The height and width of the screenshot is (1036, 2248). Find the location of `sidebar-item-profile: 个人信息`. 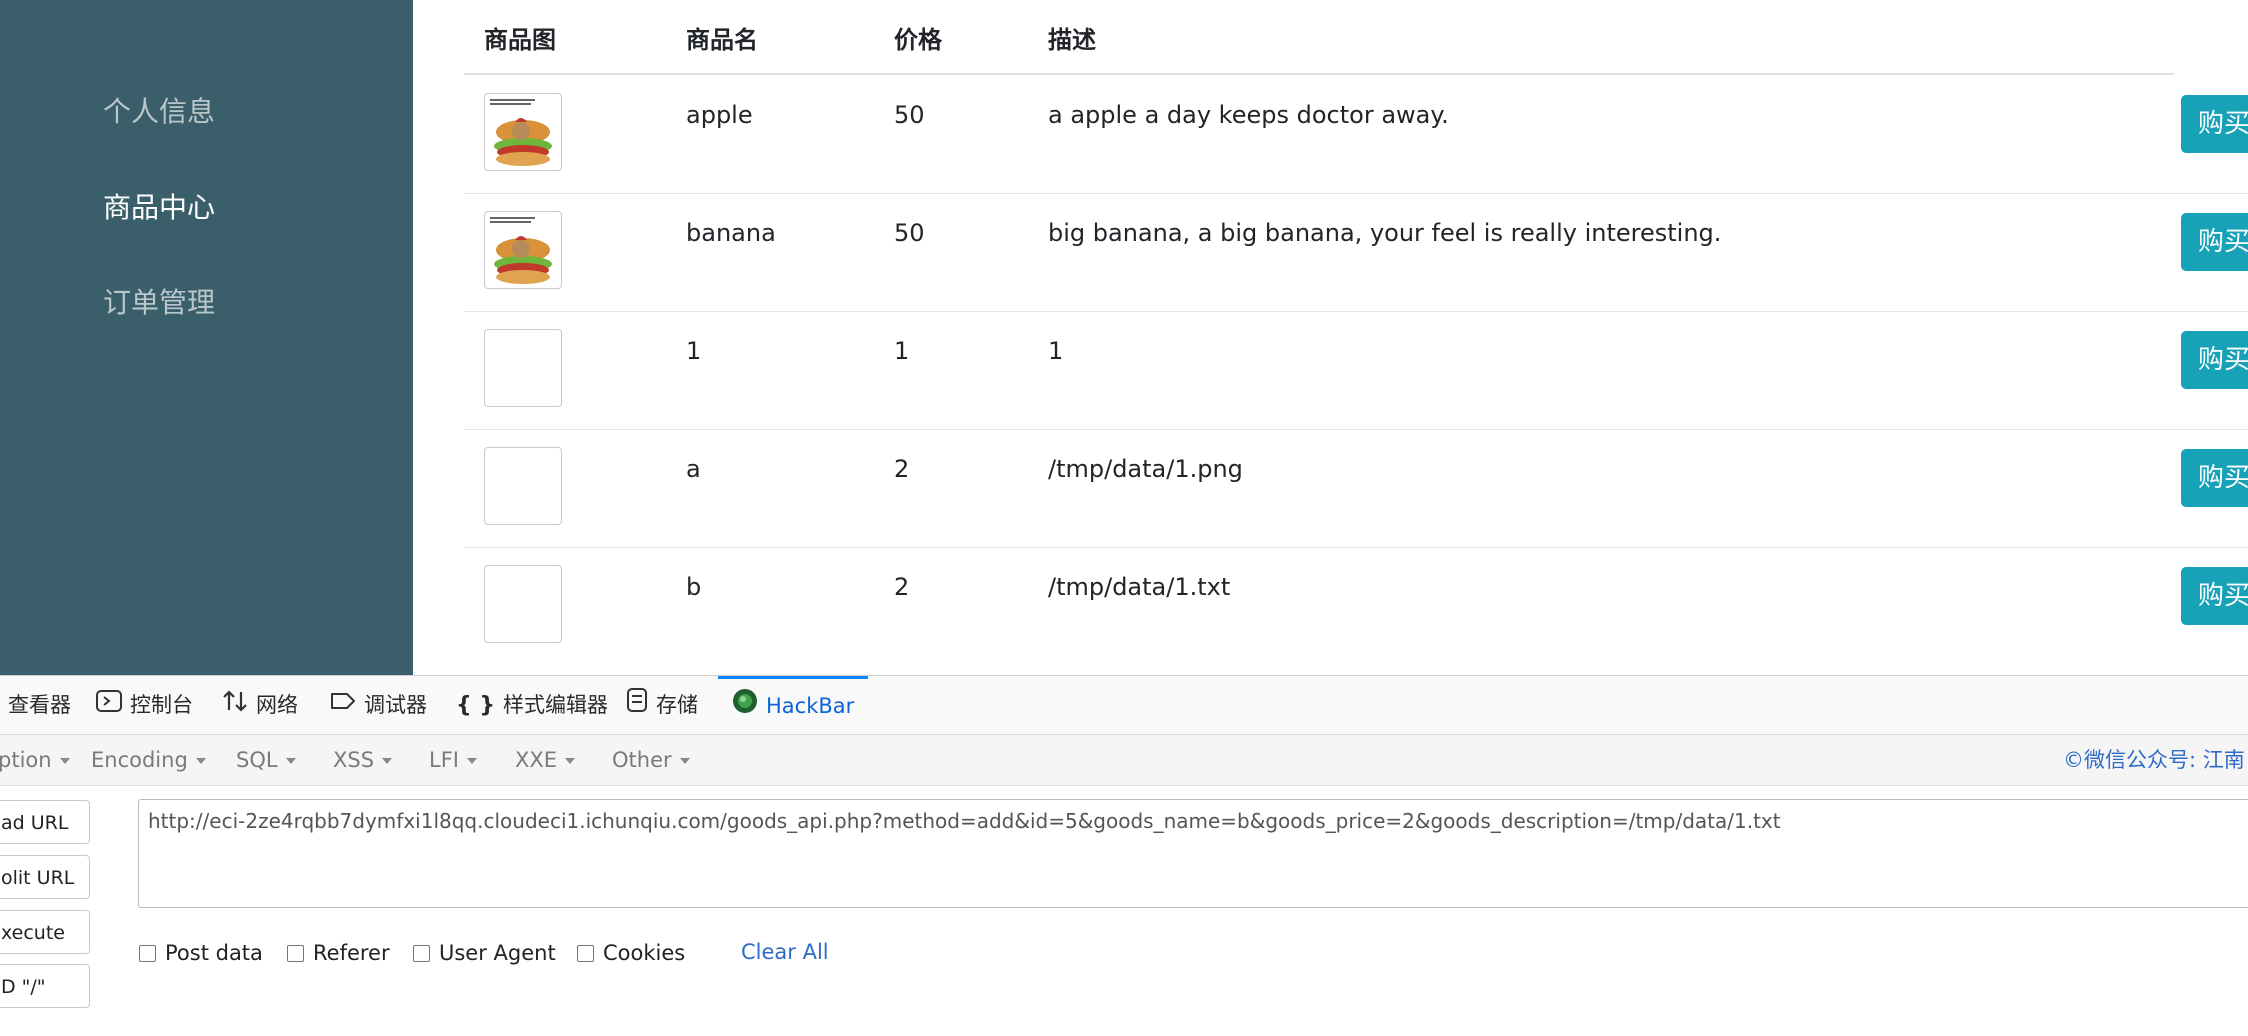

sidebar-item-profile: 个人信息 is located at coordinates (159, 110).